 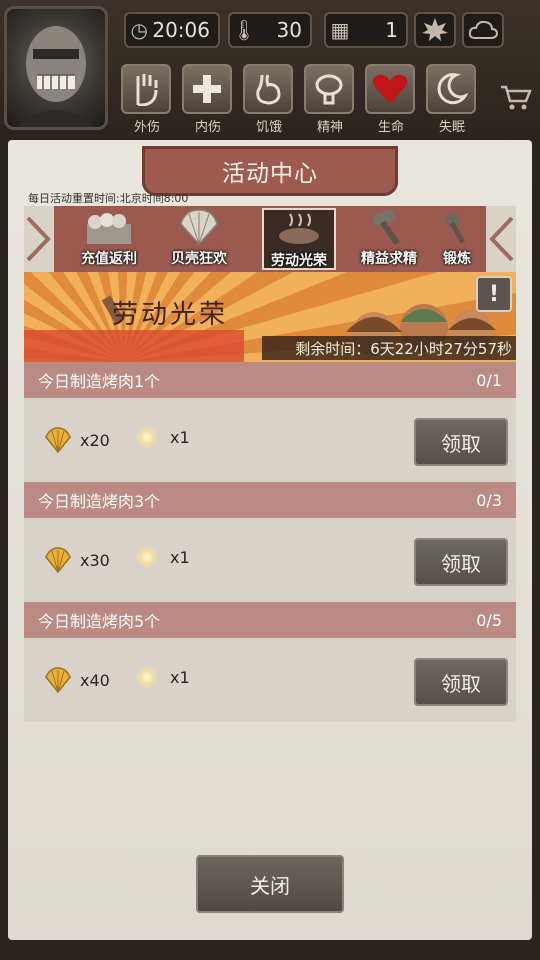 I want to click on tab-left-arrow, so click(x=39, y=239).